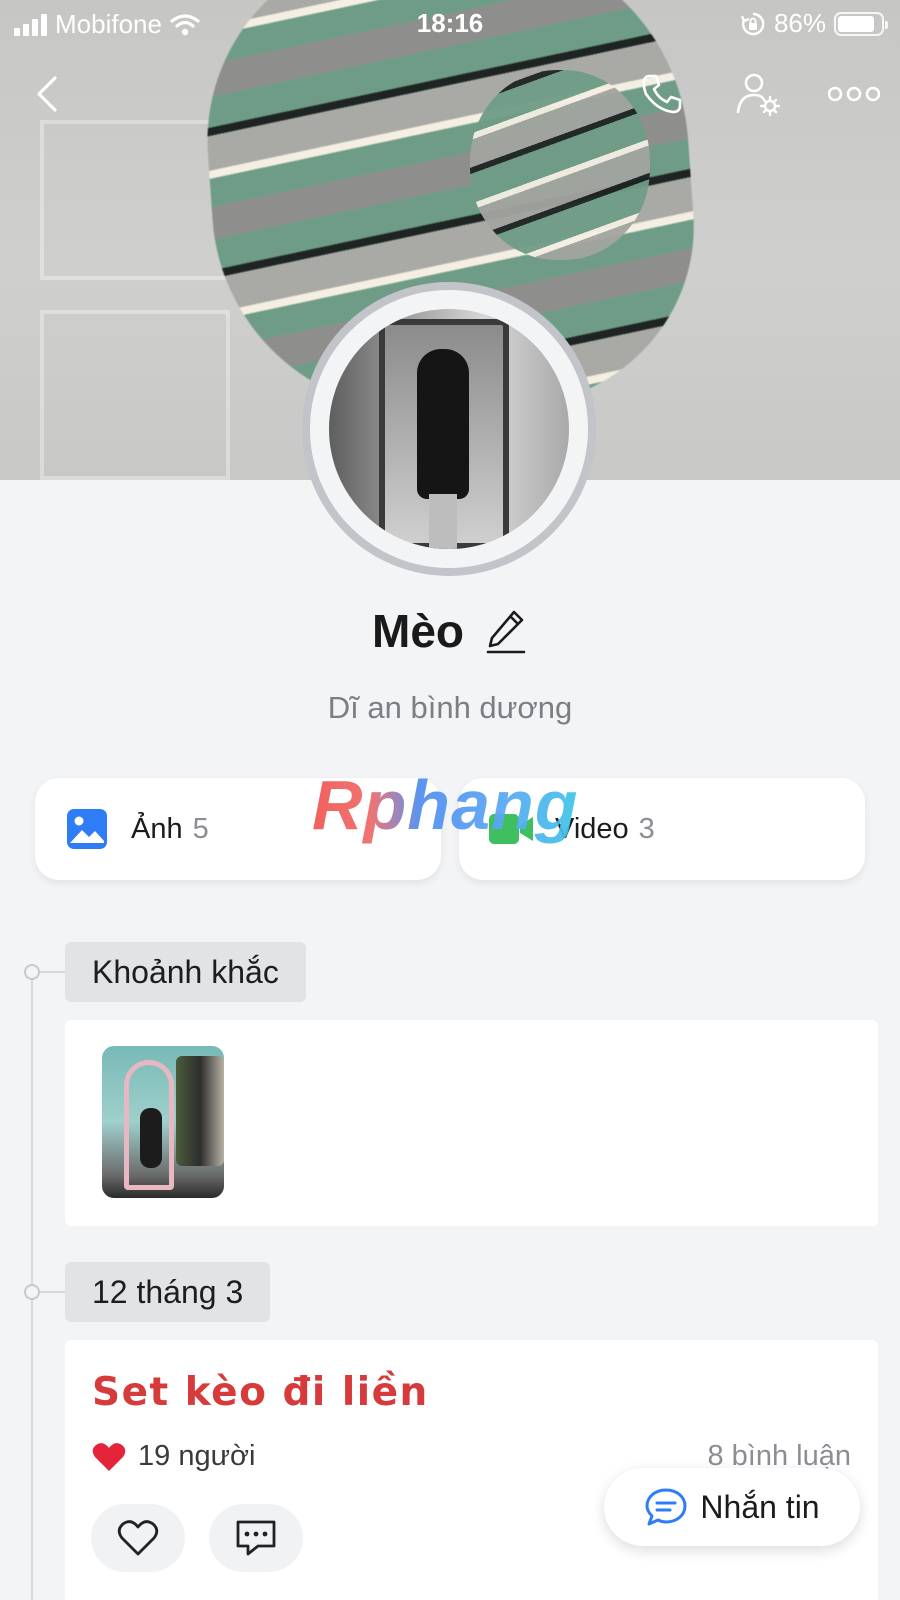 The image size is (900, 1600). I want to click on moment-thumbnail, so click(163, 1122).